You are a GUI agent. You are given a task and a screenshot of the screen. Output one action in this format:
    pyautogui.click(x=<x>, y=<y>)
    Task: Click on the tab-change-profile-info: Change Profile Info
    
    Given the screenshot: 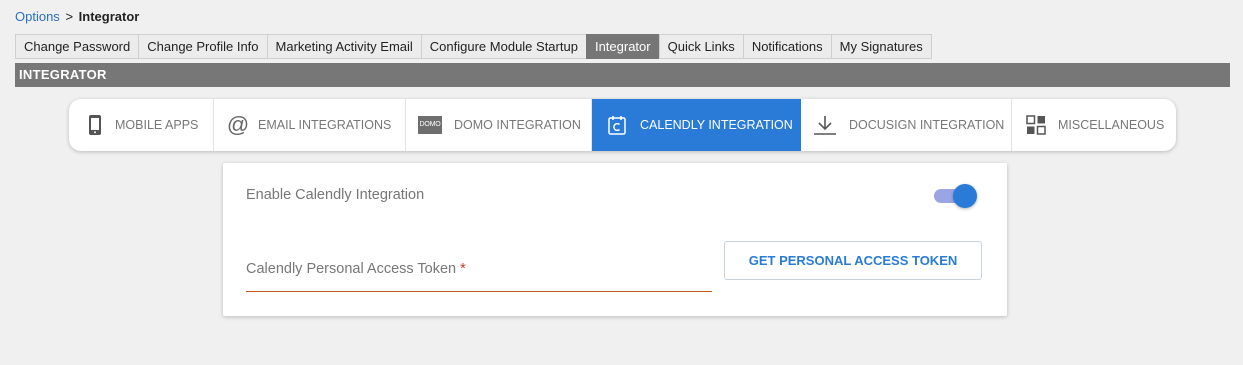 What is the action you would take?
    pyautogui.click(x=203, y=46)
    